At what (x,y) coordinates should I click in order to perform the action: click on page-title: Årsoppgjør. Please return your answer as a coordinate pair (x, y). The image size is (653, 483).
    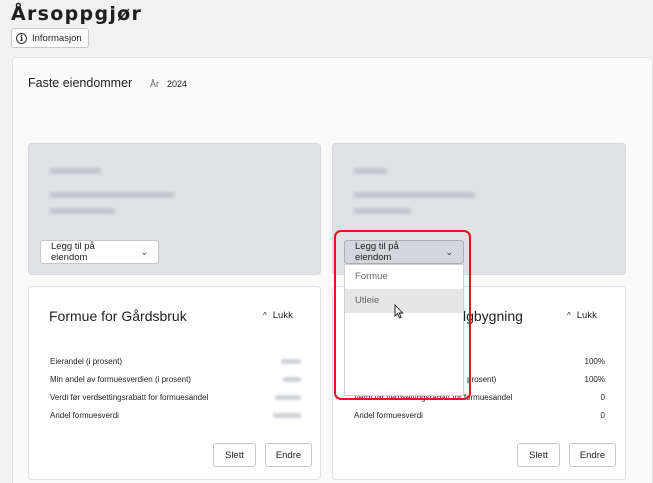
    Looking at the image, I should click on (77, 14).